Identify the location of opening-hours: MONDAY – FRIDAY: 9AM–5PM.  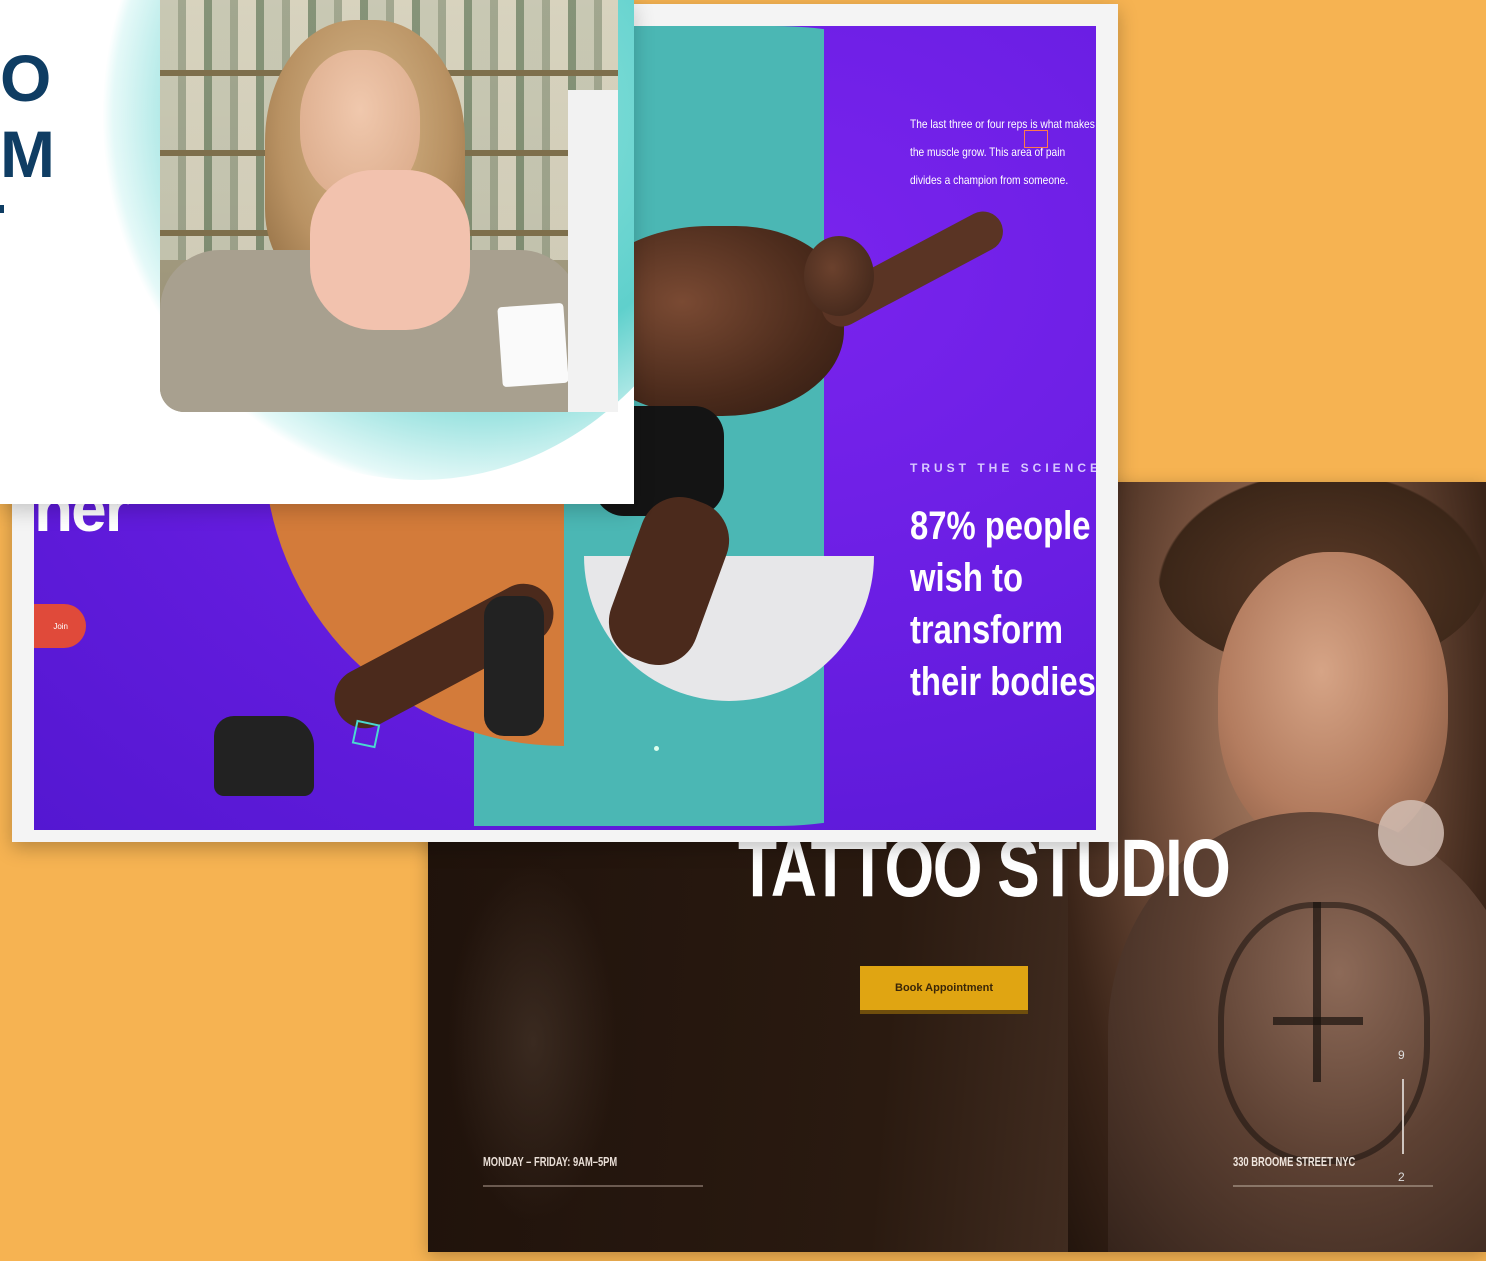
(550, 1161).